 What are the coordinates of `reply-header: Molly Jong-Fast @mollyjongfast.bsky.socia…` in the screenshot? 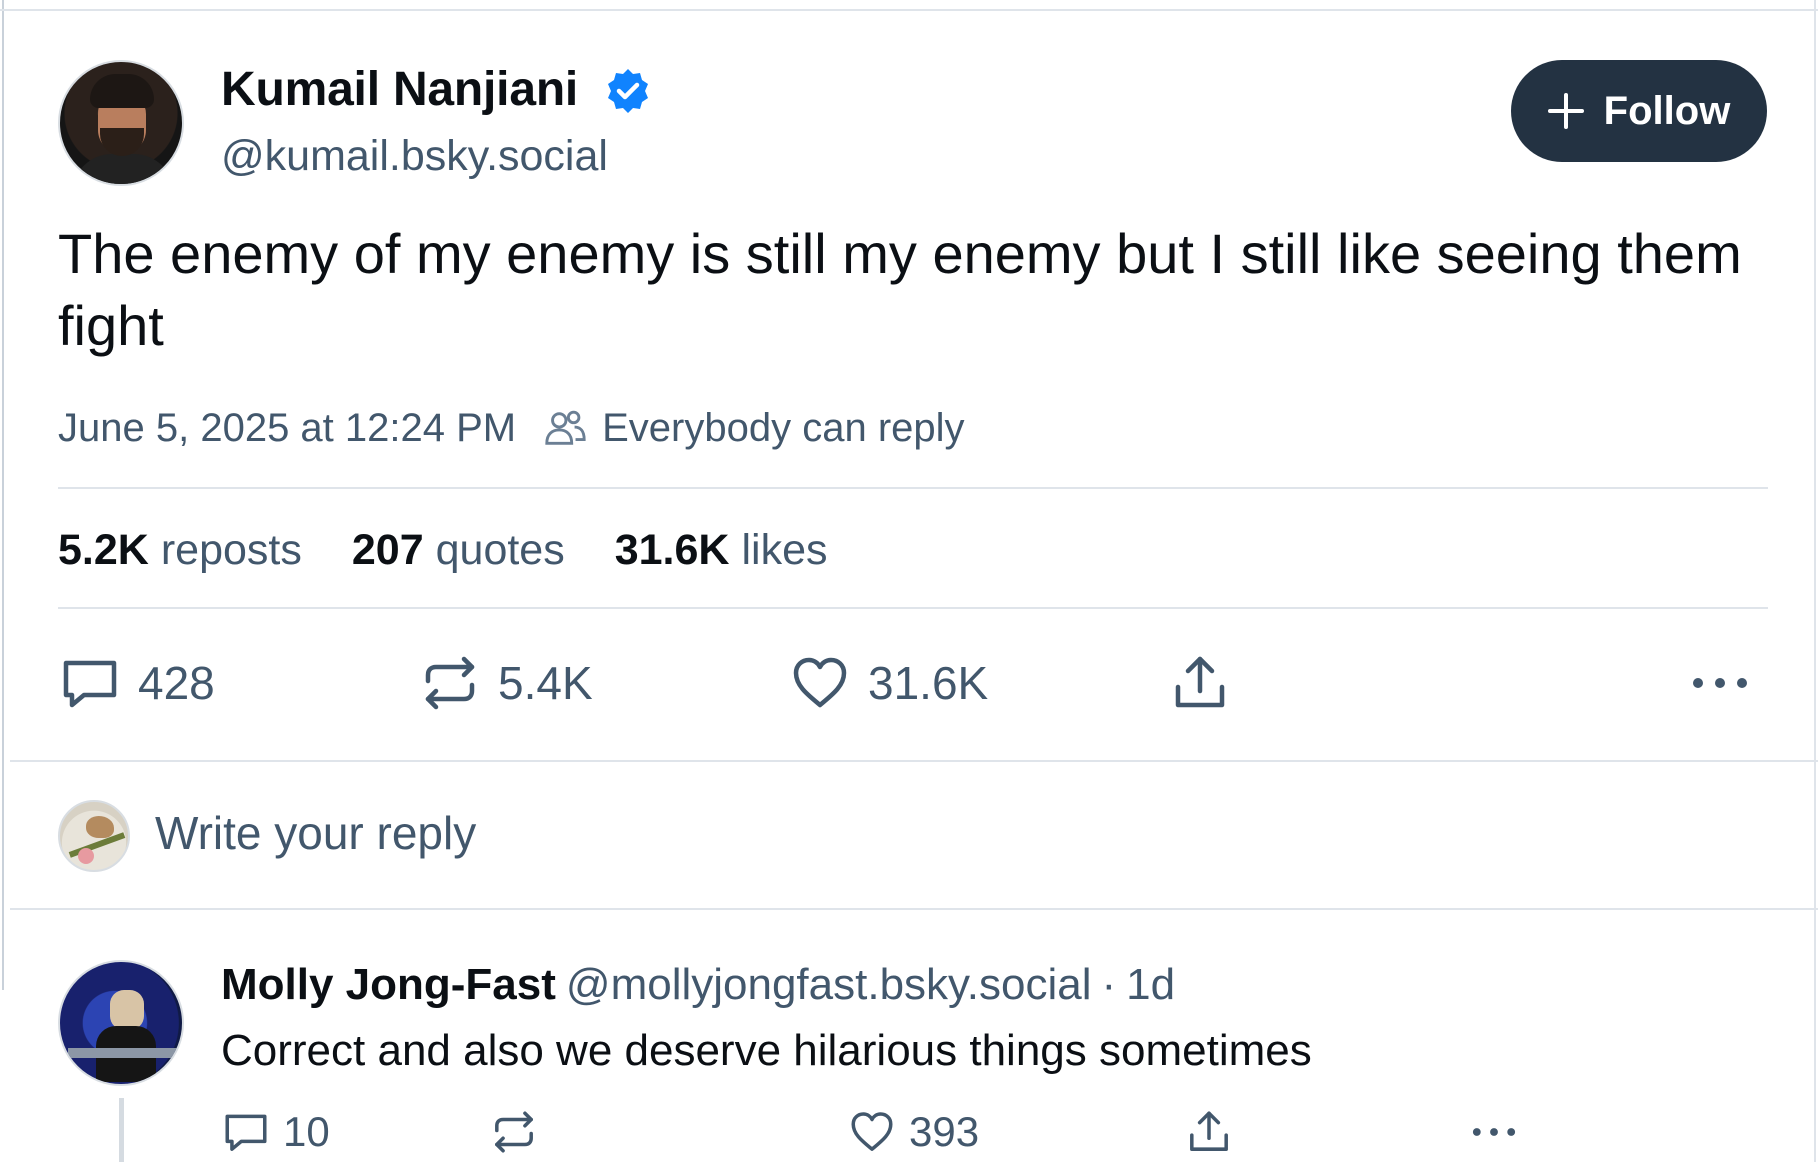 It's located at (698, 985).